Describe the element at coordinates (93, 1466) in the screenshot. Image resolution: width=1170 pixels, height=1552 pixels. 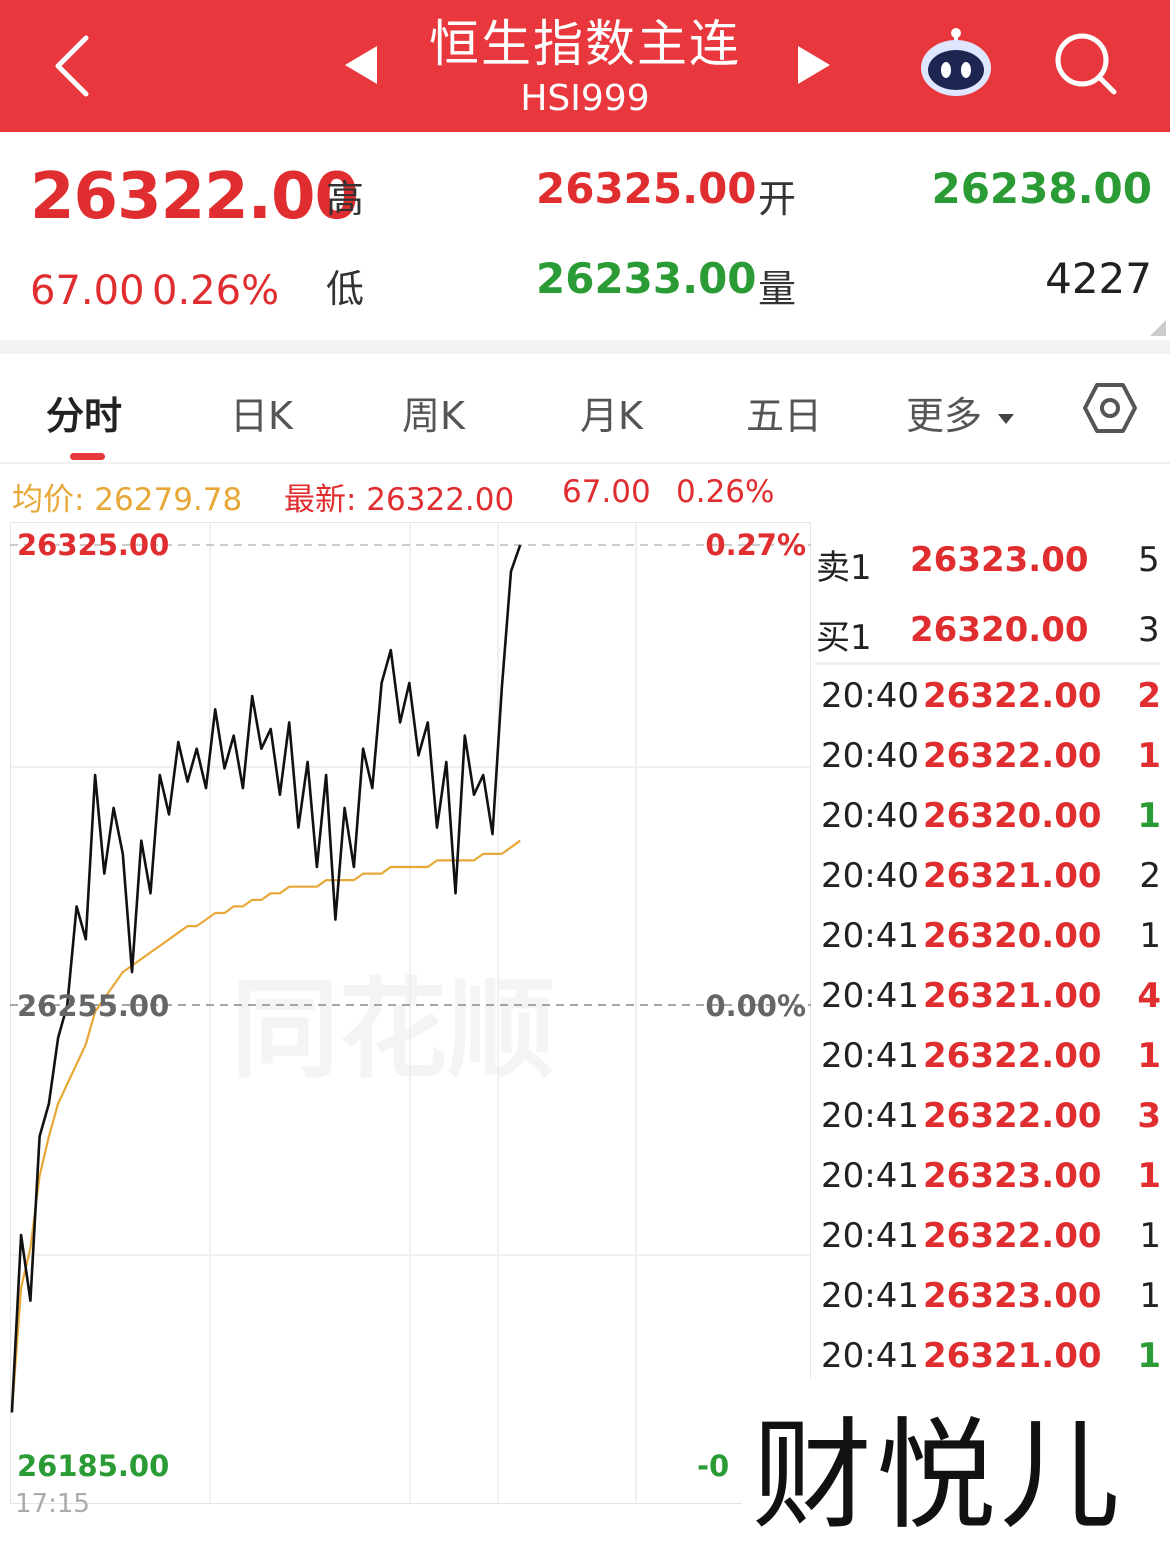
I see `chart-bottom-price: 26185.00` at that location.